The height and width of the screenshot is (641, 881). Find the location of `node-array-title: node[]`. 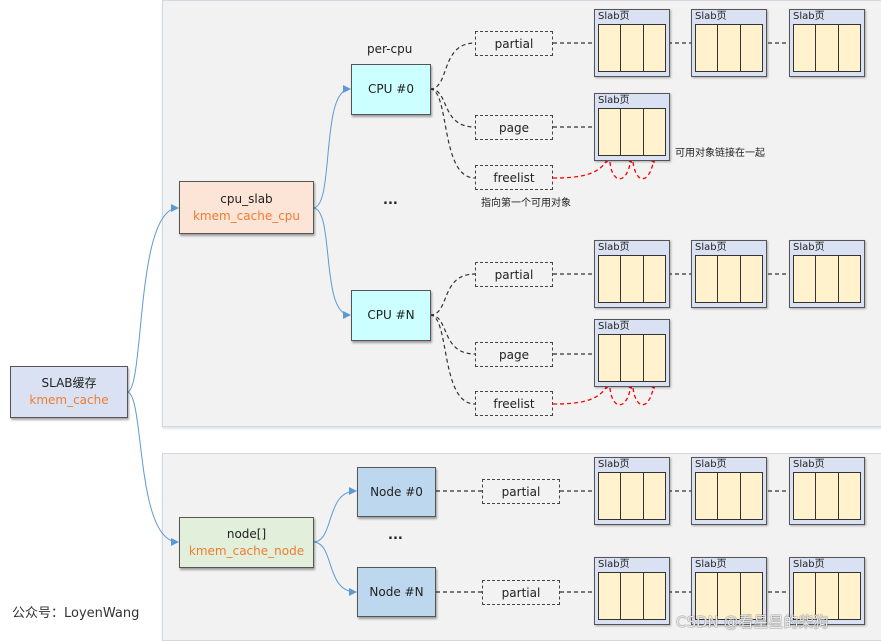

node-array-title: node[] is located at coordinates (246, 533).